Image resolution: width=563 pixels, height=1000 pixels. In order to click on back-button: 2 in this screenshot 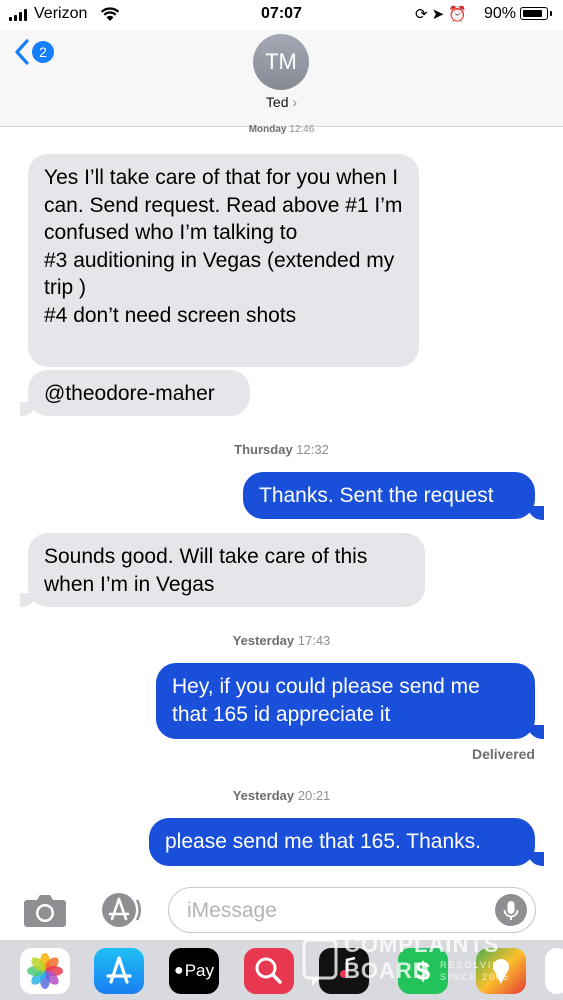, I will do `click(34, 52)`.